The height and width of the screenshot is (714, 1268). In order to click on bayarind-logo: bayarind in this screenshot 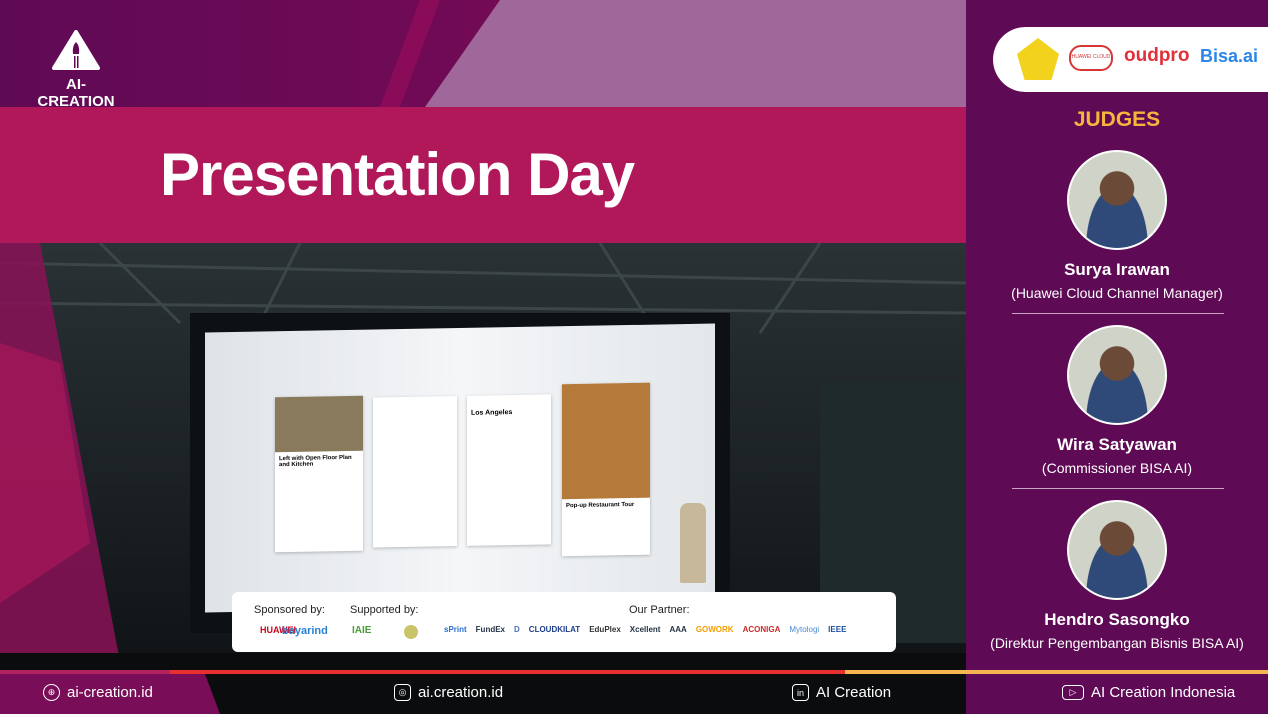, I will do `click(305, 631)`.